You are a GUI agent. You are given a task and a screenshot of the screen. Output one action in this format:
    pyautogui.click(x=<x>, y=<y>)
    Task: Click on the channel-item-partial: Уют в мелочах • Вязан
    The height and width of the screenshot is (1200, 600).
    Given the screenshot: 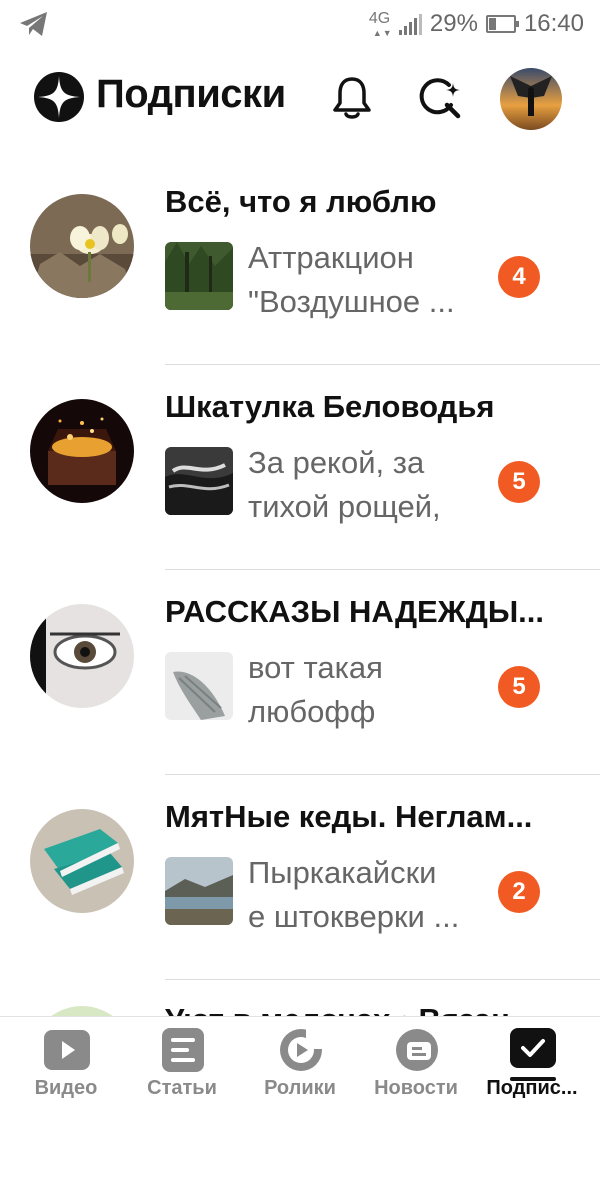 What is the action you would take?
    pyautogui.click(x=300, y=1000)
    